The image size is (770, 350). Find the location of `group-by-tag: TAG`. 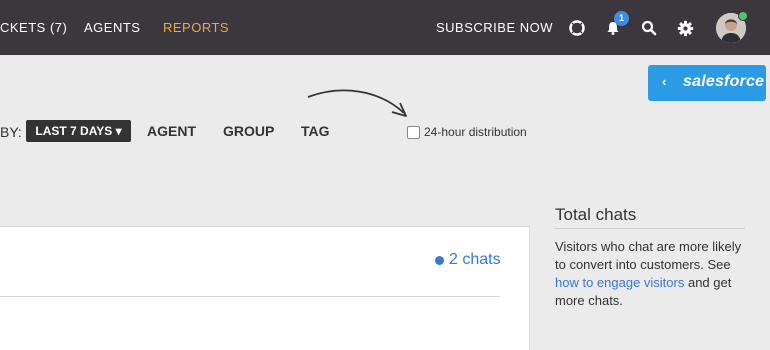

group-by-tag: TAG is located at coordinates (315, 131).